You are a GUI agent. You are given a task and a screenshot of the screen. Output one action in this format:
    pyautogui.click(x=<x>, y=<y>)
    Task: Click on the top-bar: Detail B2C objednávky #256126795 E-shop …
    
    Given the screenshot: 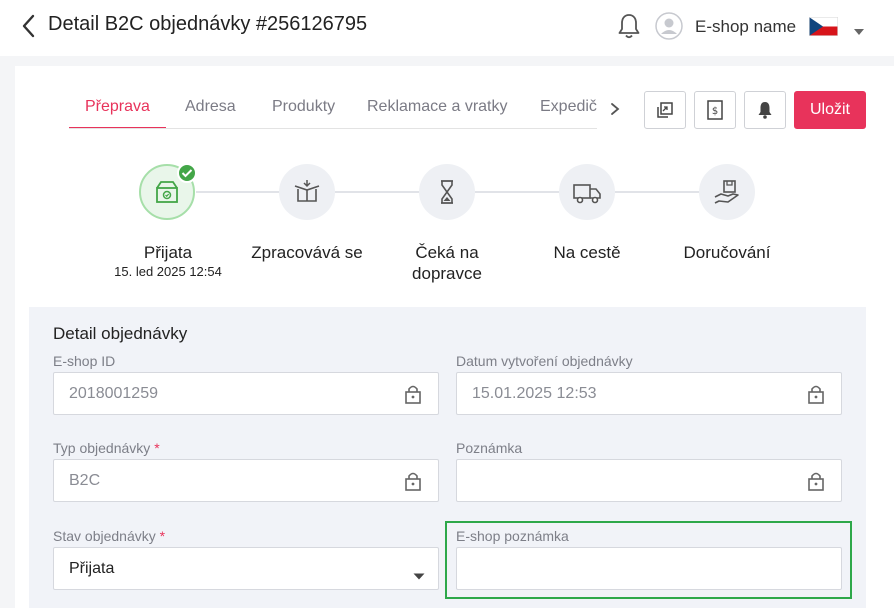 What is the action you would take?
    pyautogui.click(x=447, y=28)
    